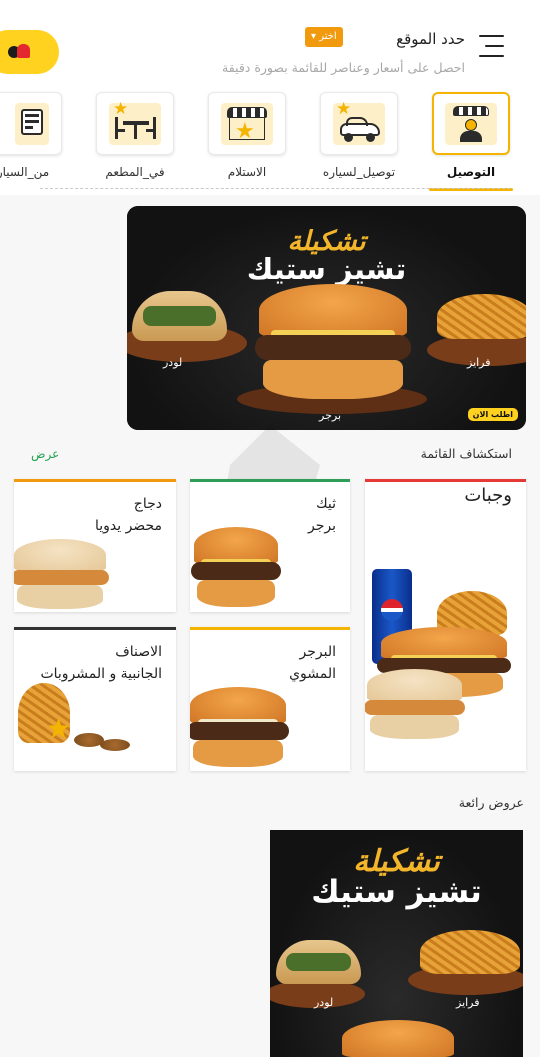 The height and width of the screenshot is (1057, 540). I want to click on offer-title-line2: تشيز ستيك, so click(396, 892).